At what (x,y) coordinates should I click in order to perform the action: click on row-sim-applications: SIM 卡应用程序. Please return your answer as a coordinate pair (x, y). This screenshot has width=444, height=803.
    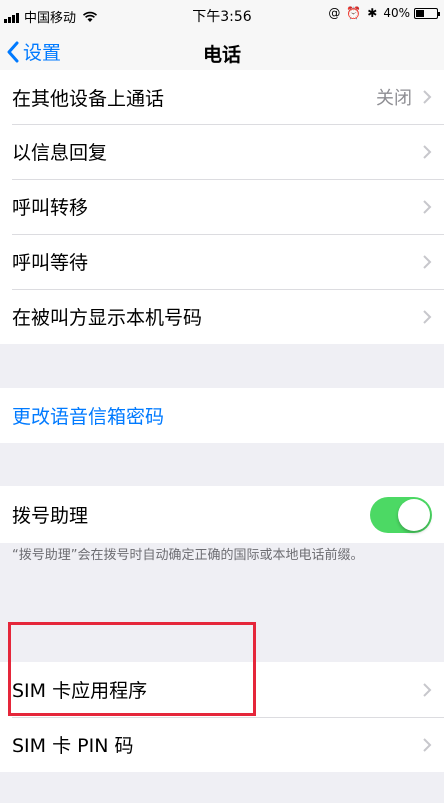
    Looking at the image, I should click on (222, 689).